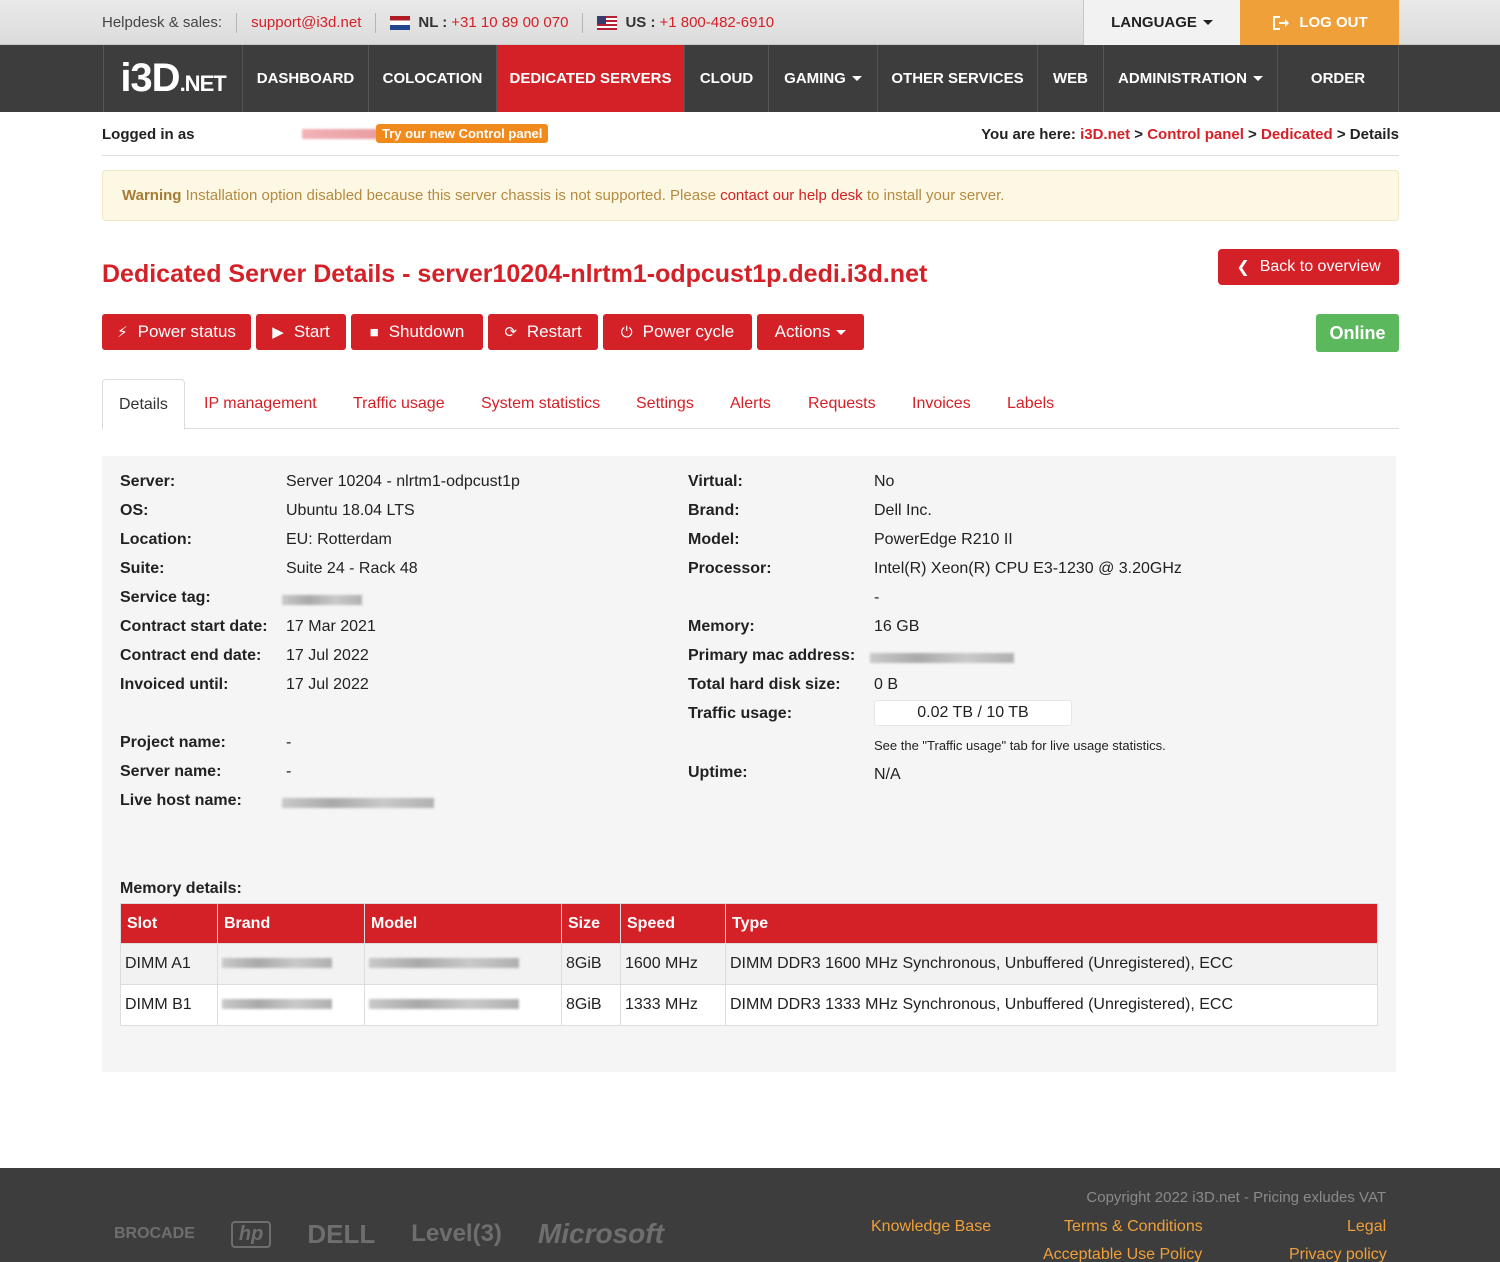 The height and width of the screenshot is (1262, 1500). Describe the element at coordinates (1195, 134) in the screenshot. I see `breadcrumb-control-panel: Control panel` at that location.